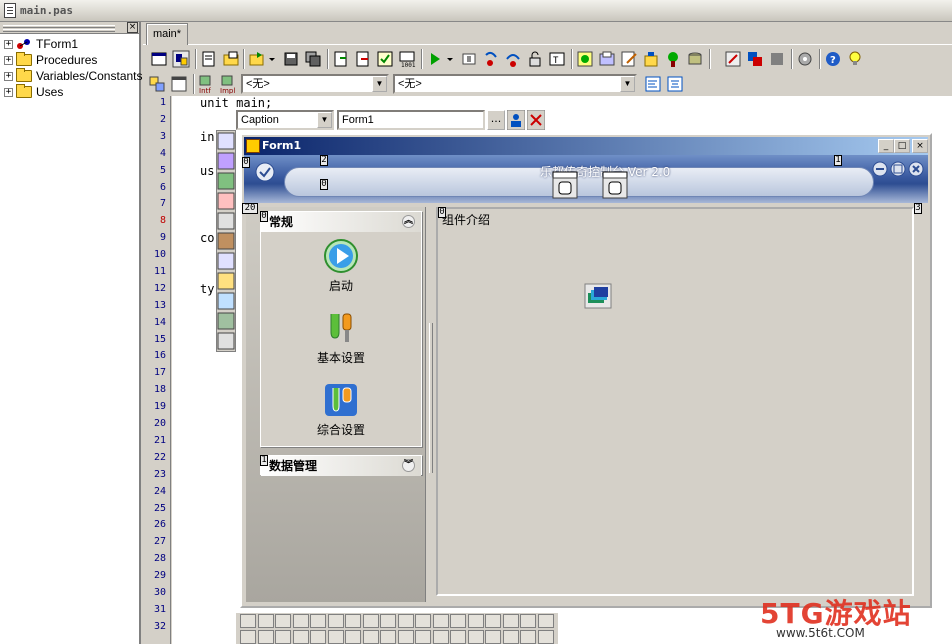  Describe the element at coordinates (557, 59) in the screenshot. I see `breakpoint-icon: T` at that location.